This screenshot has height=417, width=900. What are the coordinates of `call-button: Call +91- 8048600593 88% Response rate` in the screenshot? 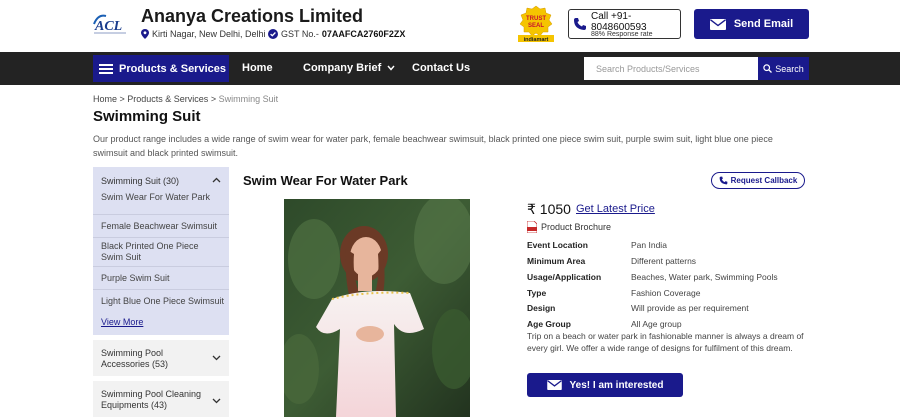 It's located at (624, 24).